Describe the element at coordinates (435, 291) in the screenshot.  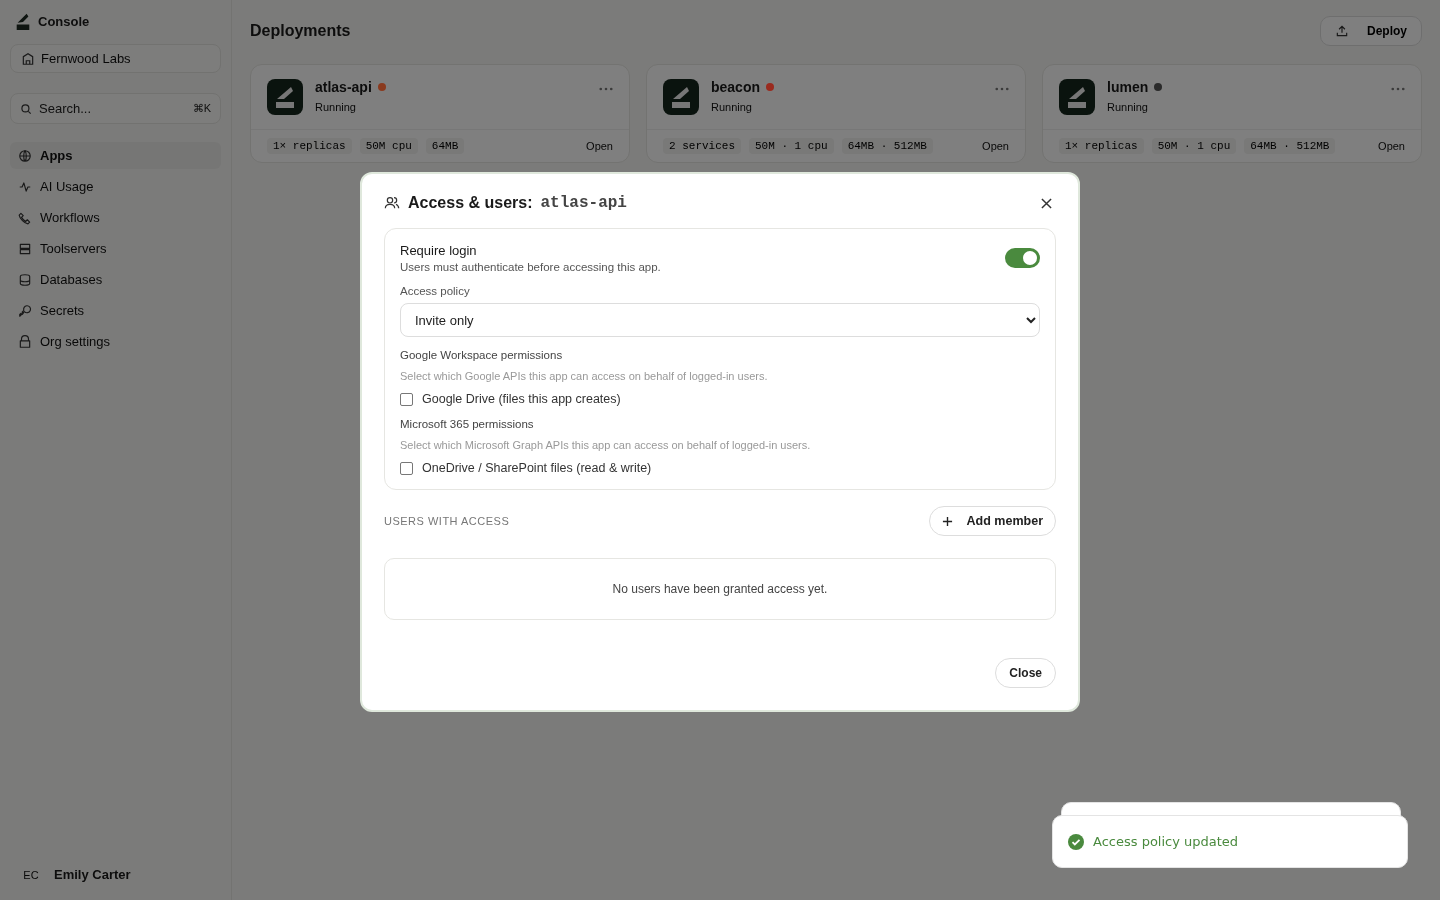
I see `field-label: Access policy` at that location.